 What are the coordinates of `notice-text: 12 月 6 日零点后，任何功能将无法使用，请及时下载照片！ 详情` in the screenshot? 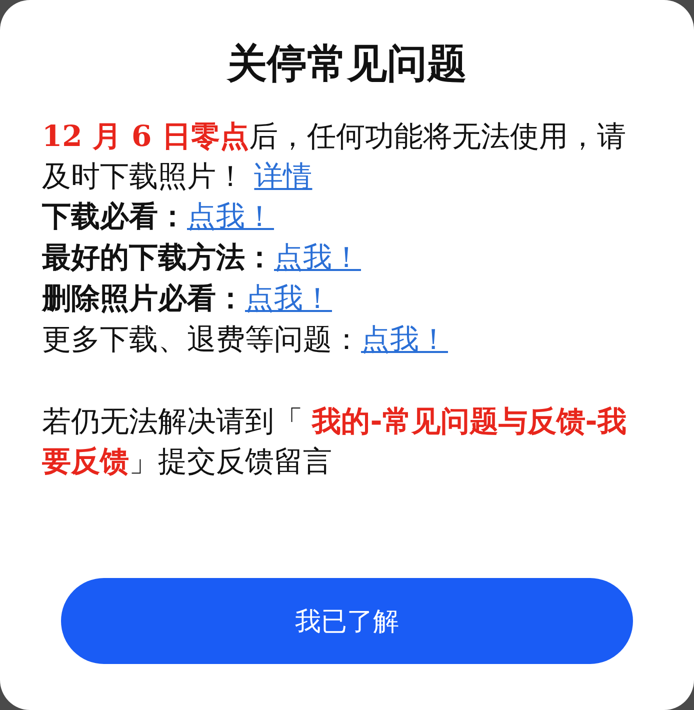 It's located at (334, 156).